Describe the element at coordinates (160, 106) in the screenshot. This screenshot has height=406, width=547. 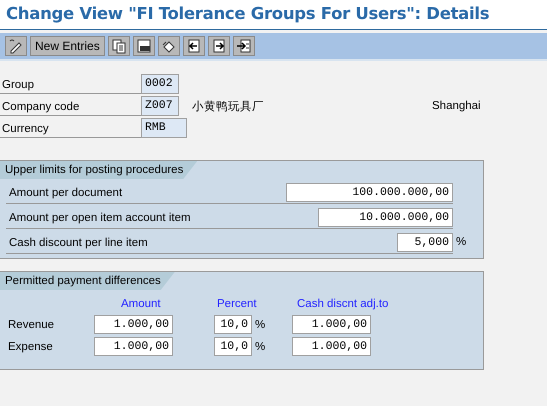
I see `value-field: Z007` at that location.